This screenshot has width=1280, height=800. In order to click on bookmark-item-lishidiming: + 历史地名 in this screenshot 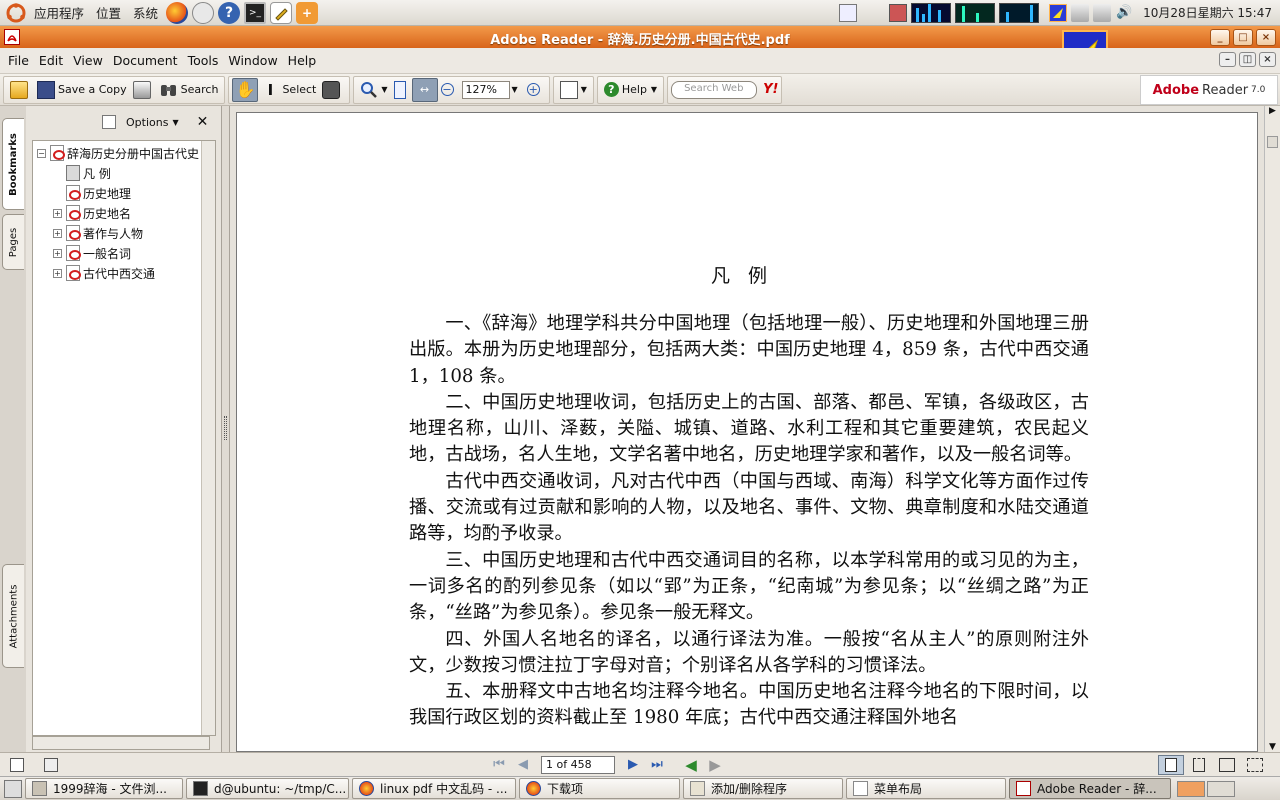, I will do `click(92, 213)`.